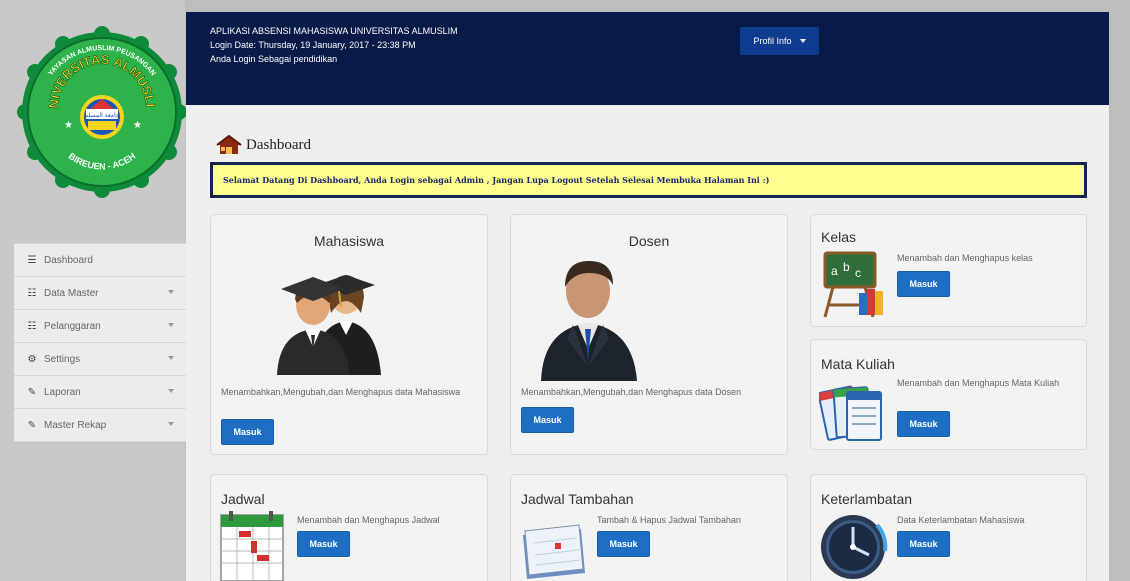 The height and width of the screenshot is (581, 1130). I want to click on settings-sliders-icon: ⚙, so click(32, 359).